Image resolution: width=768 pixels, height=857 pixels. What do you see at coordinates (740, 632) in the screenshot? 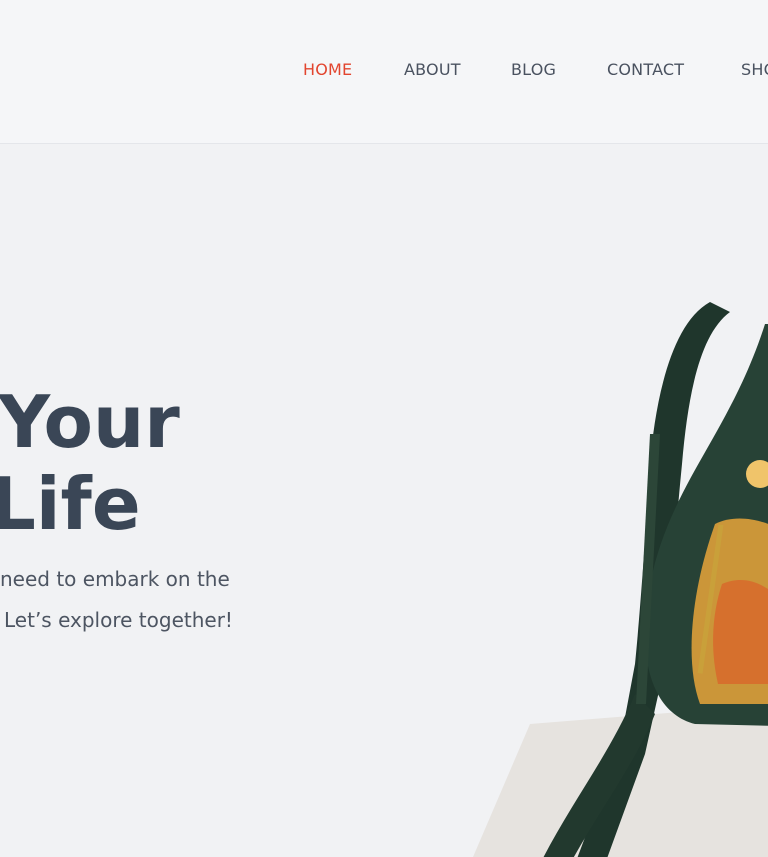
I see `artwork-detail-shape` at bounding box center [740, 632].